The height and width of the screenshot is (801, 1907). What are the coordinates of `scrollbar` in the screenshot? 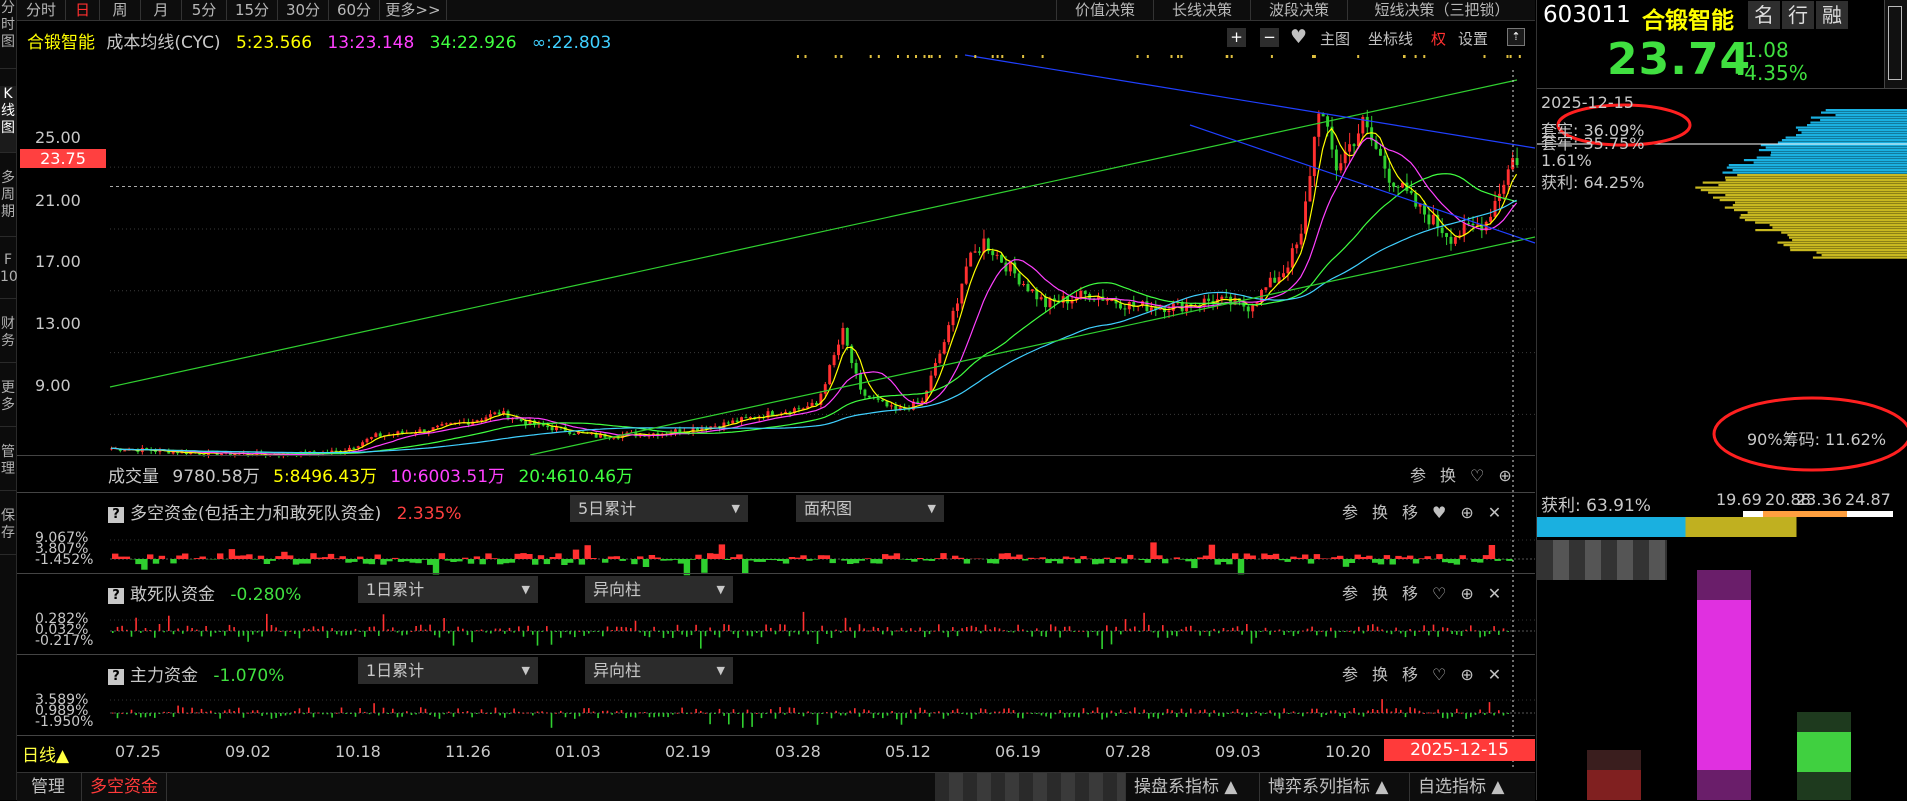 It's located at (1895, 44).